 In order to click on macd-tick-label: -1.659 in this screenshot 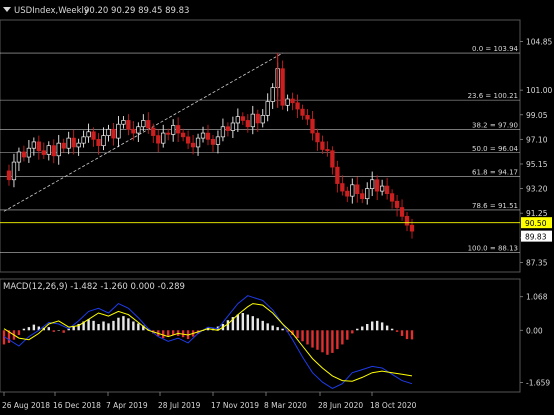, I will do `click(538, 382)`.